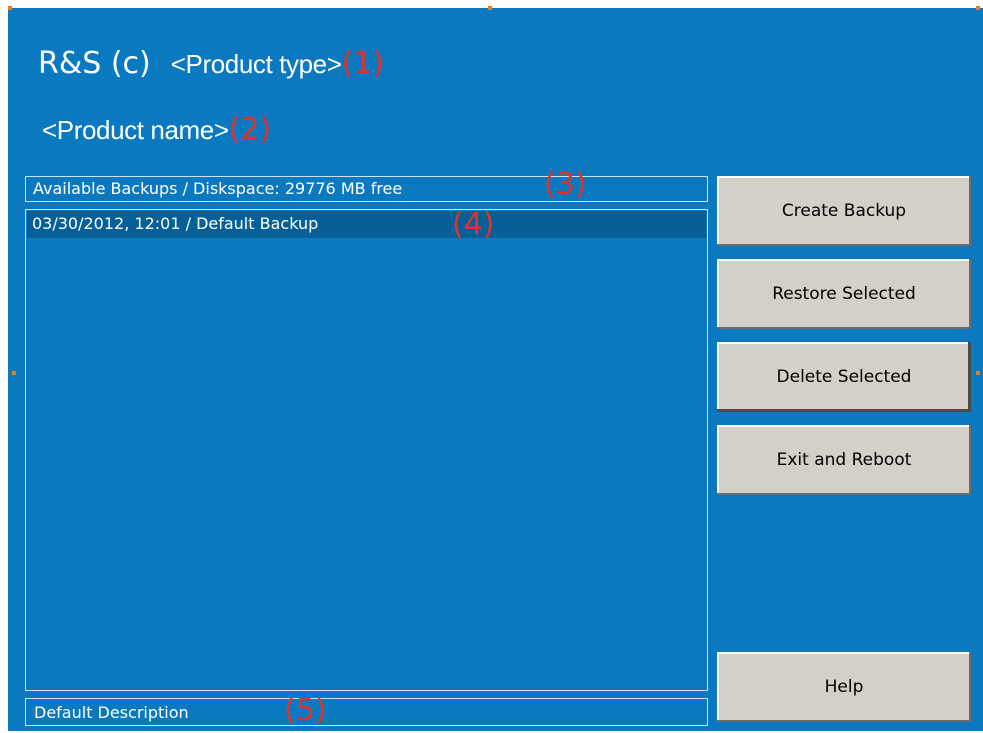 The image size is (983, 733). I want to click on backup-list-item: 03/30/2012, 12:01 / Default Backup (4), so click(366, 224).